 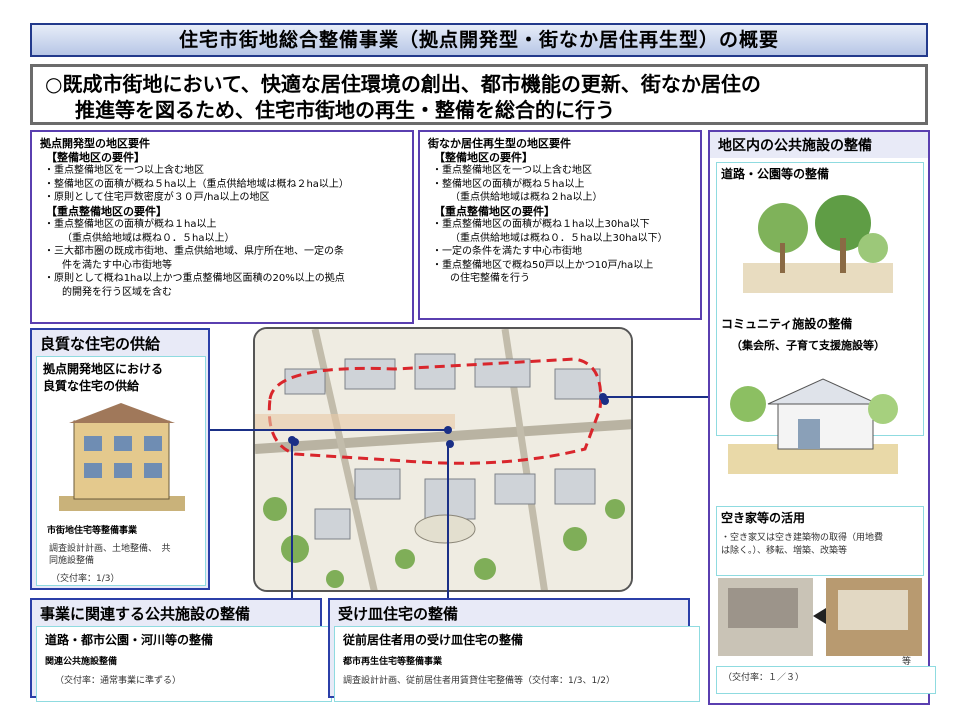 I want to click on receiving-housing-detail: 調査設計計画、従前居住者用賃貸住宅整備等（交付率：1/3、1/2）, so click(x=479, y=681).